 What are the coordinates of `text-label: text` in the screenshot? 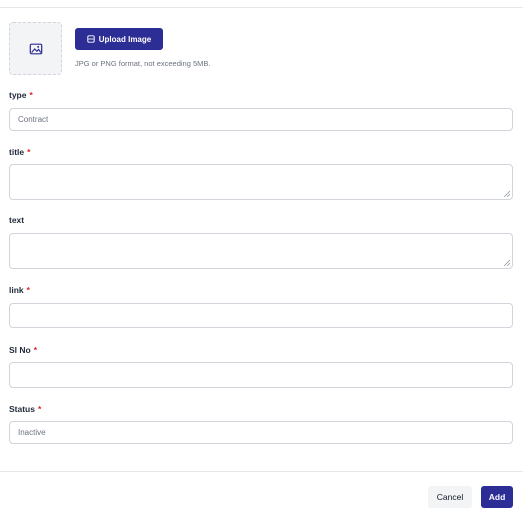 It's located at (17, 220).